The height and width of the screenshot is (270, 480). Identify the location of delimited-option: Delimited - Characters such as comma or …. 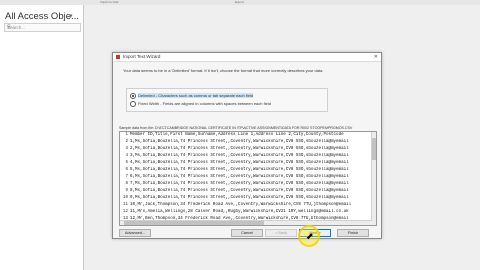
(192, 96).